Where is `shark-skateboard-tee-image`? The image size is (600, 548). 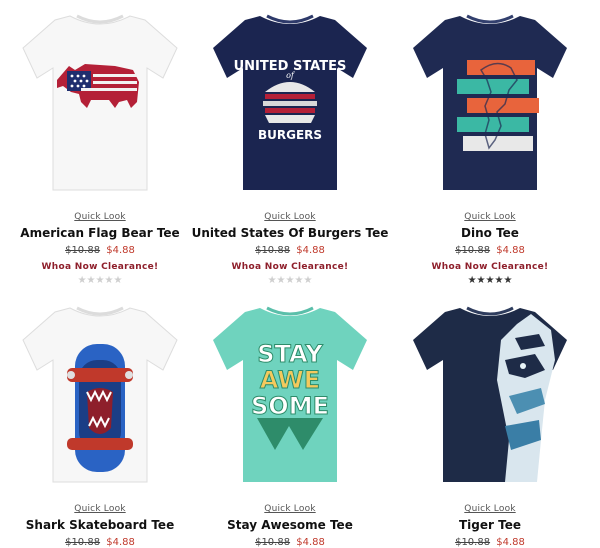 shark-skateboard-tee-image is located at coordinates (100, 395).